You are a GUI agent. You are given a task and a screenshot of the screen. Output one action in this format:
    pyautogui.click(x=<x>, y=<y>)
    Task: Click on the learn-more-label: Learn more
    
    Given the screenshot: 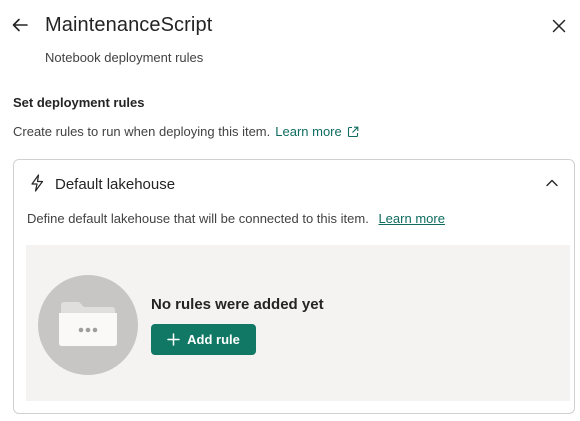 What is the action you would take?
    pyautogui.click(x=308, y=131)
    